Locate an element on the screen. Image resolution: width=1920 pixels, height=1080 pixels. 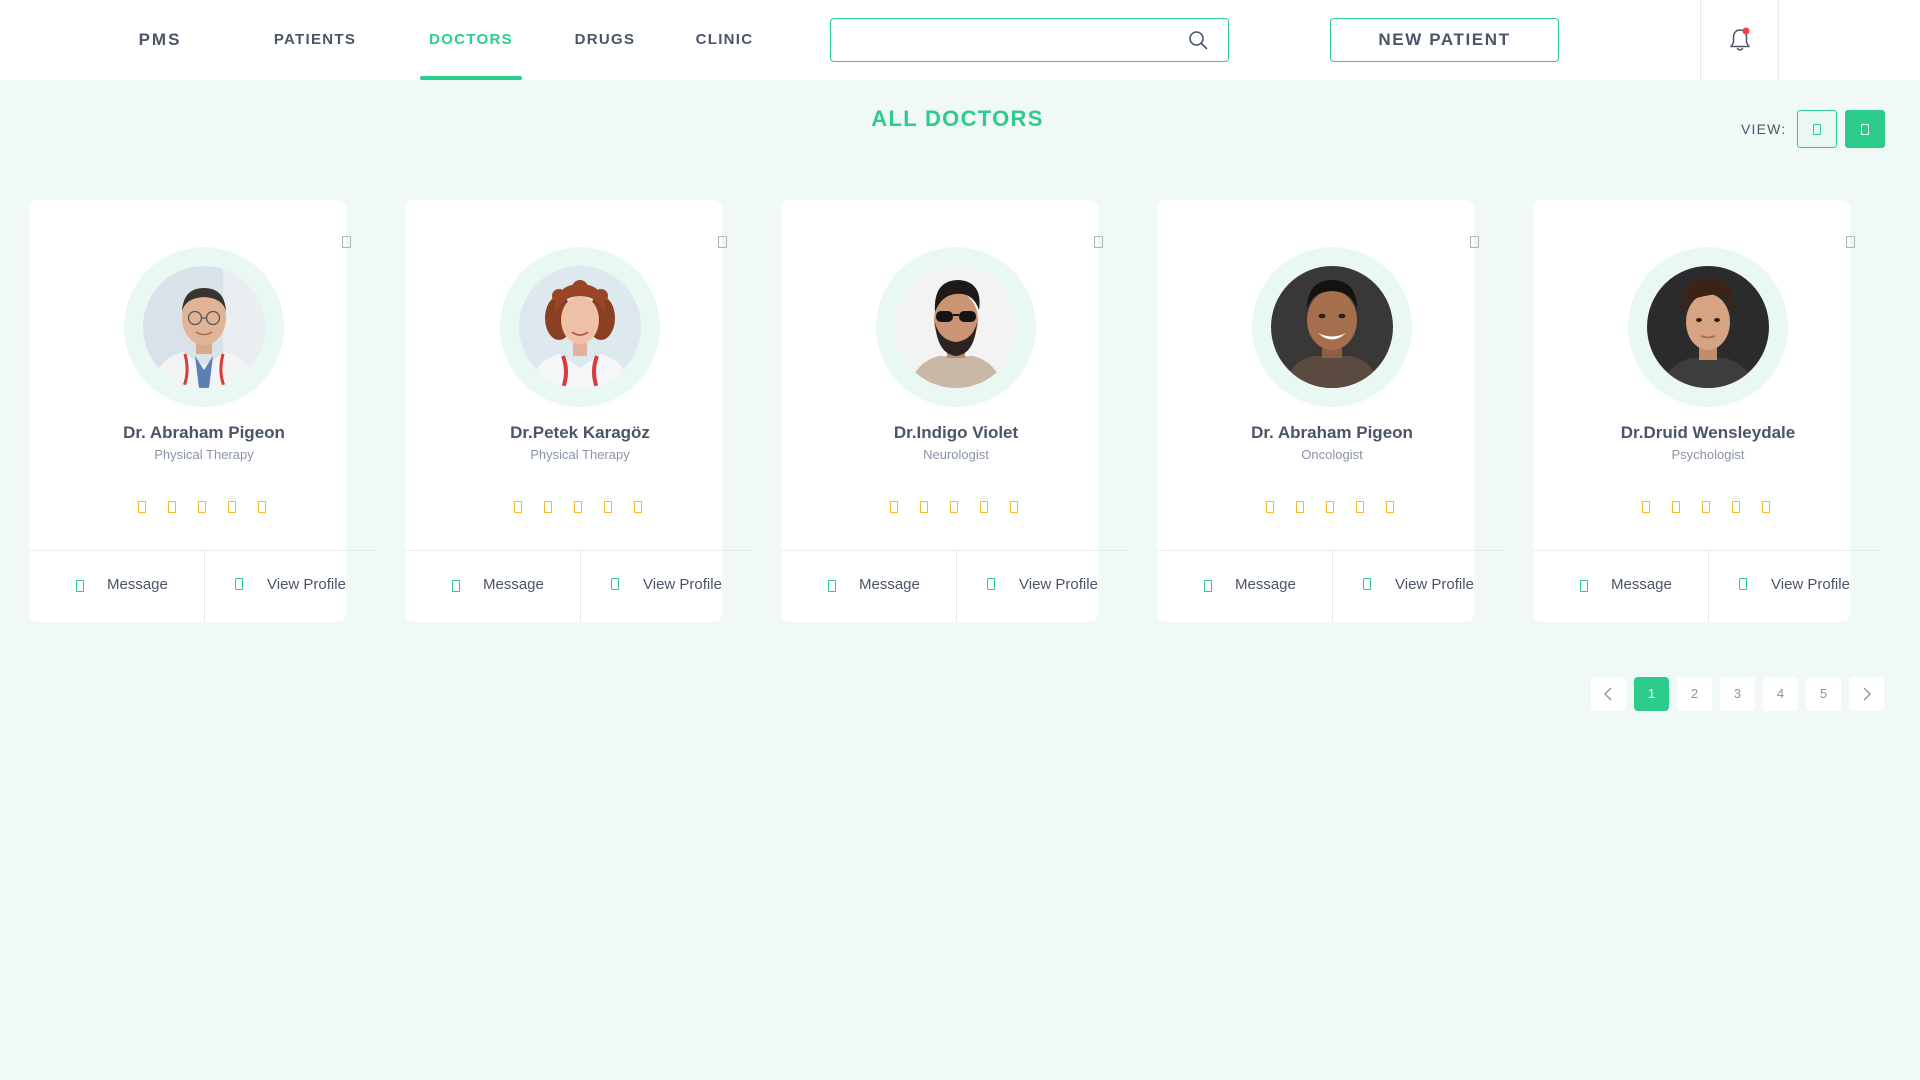
chevron-right-icon is located at coordinates (1867, 694).